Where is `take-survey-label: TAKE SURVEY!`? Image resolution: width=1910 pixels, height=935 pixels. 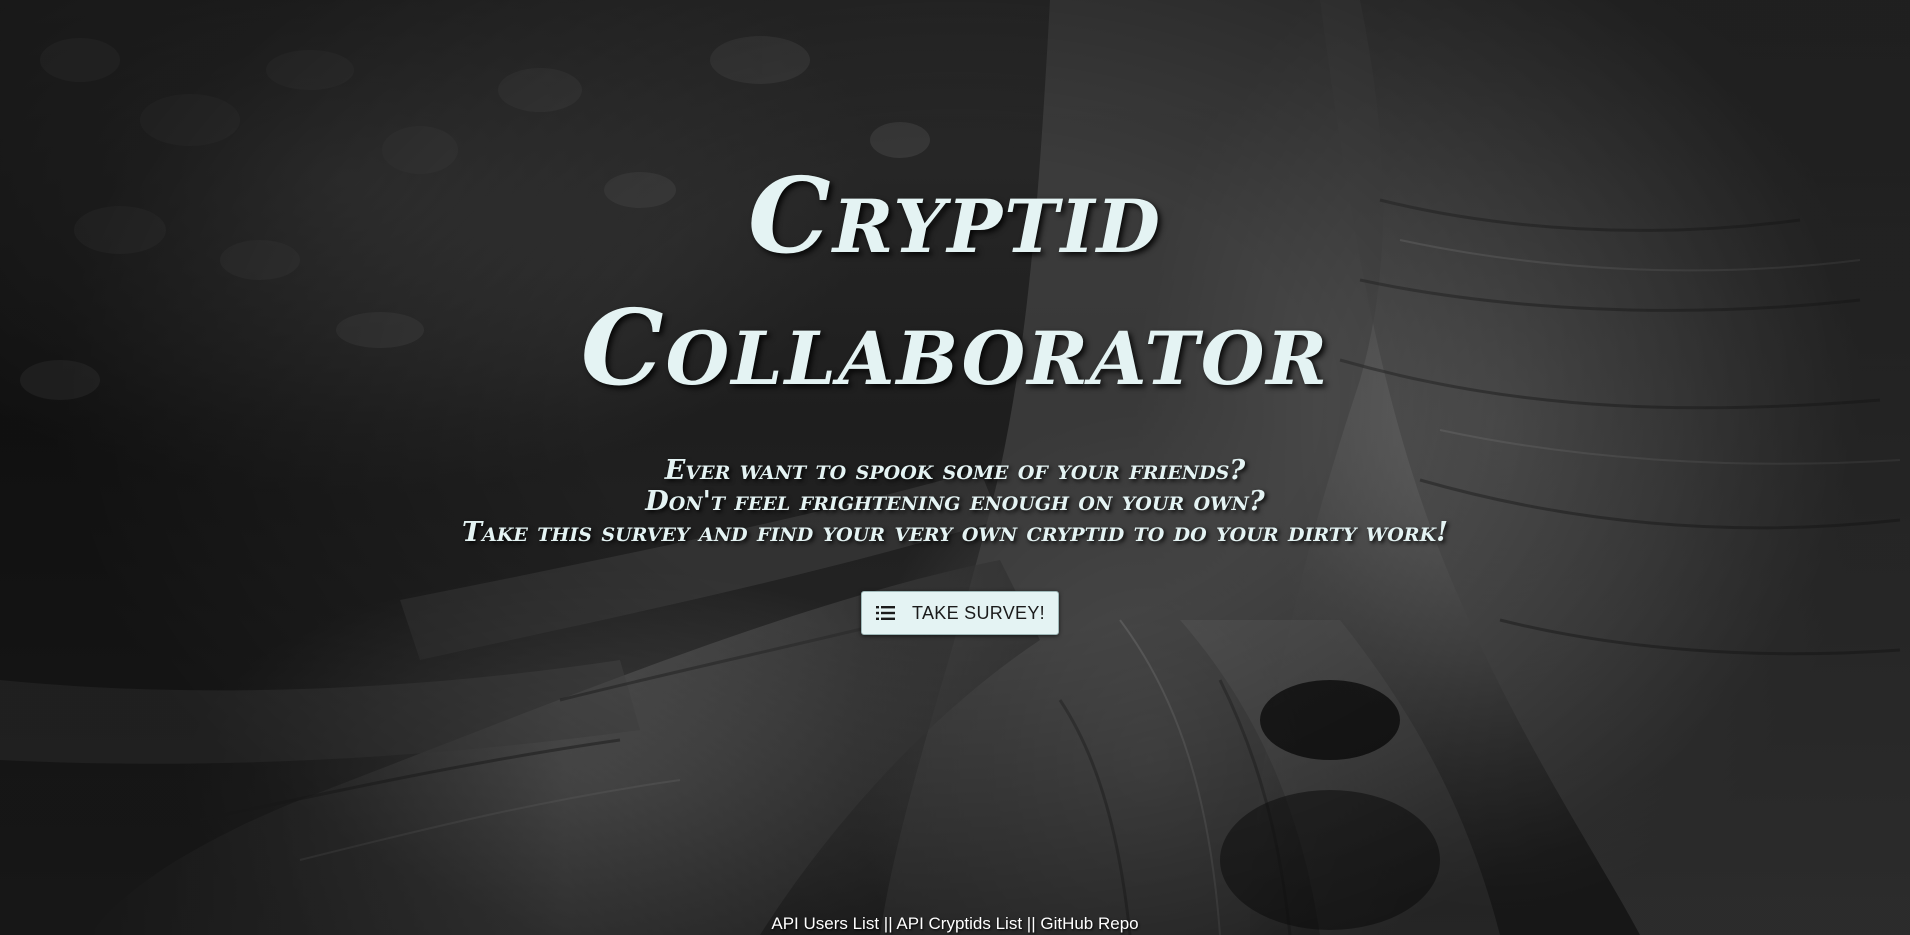 take-survey-label: TAKE SURVEY! is located at coordinates (978, 612).